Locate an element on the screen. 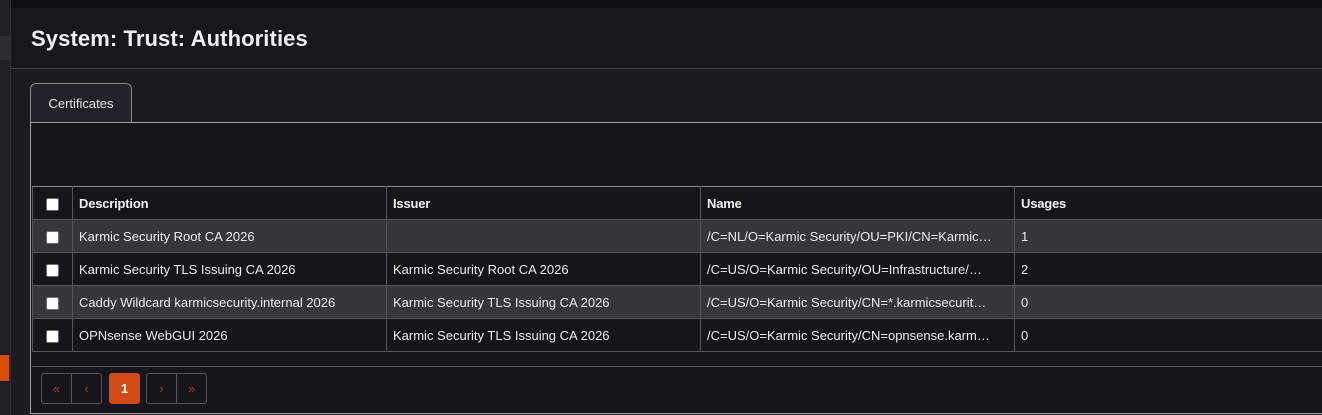  cell-description: OPNsense WebGUI 2026 is located at coordinates (229, 335).